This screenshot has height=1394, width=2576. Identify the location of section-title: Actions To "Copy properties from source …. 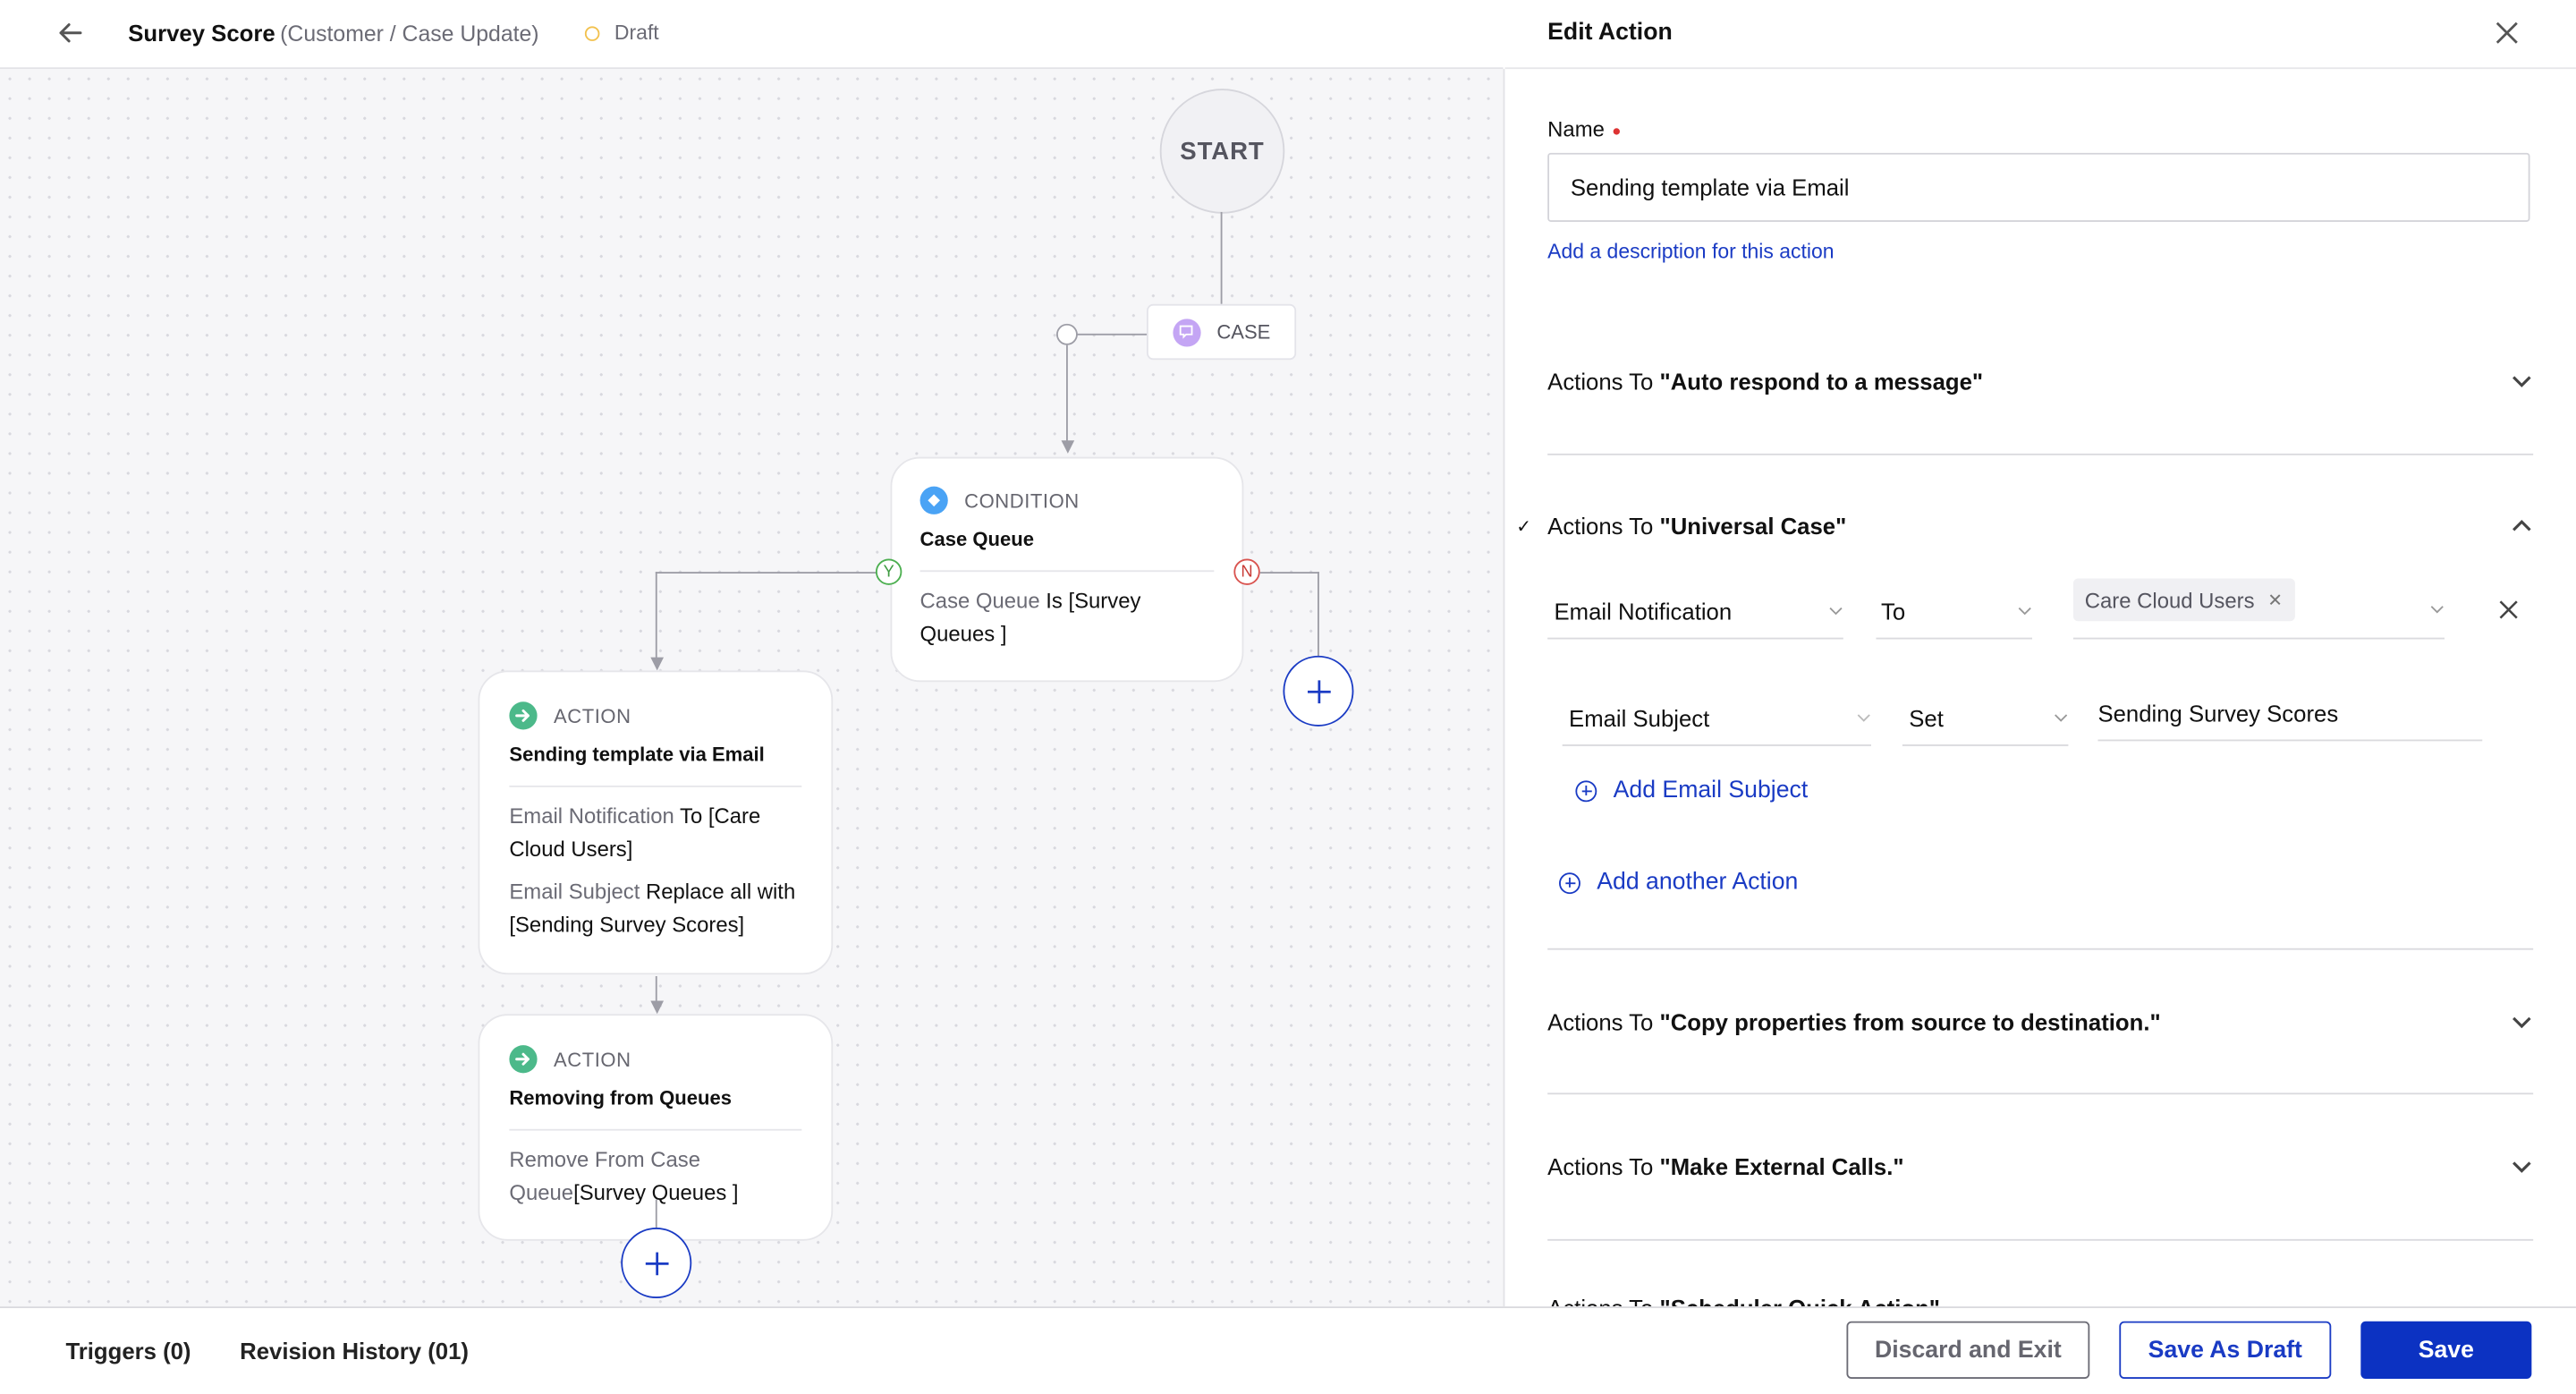
(1853, 1022).